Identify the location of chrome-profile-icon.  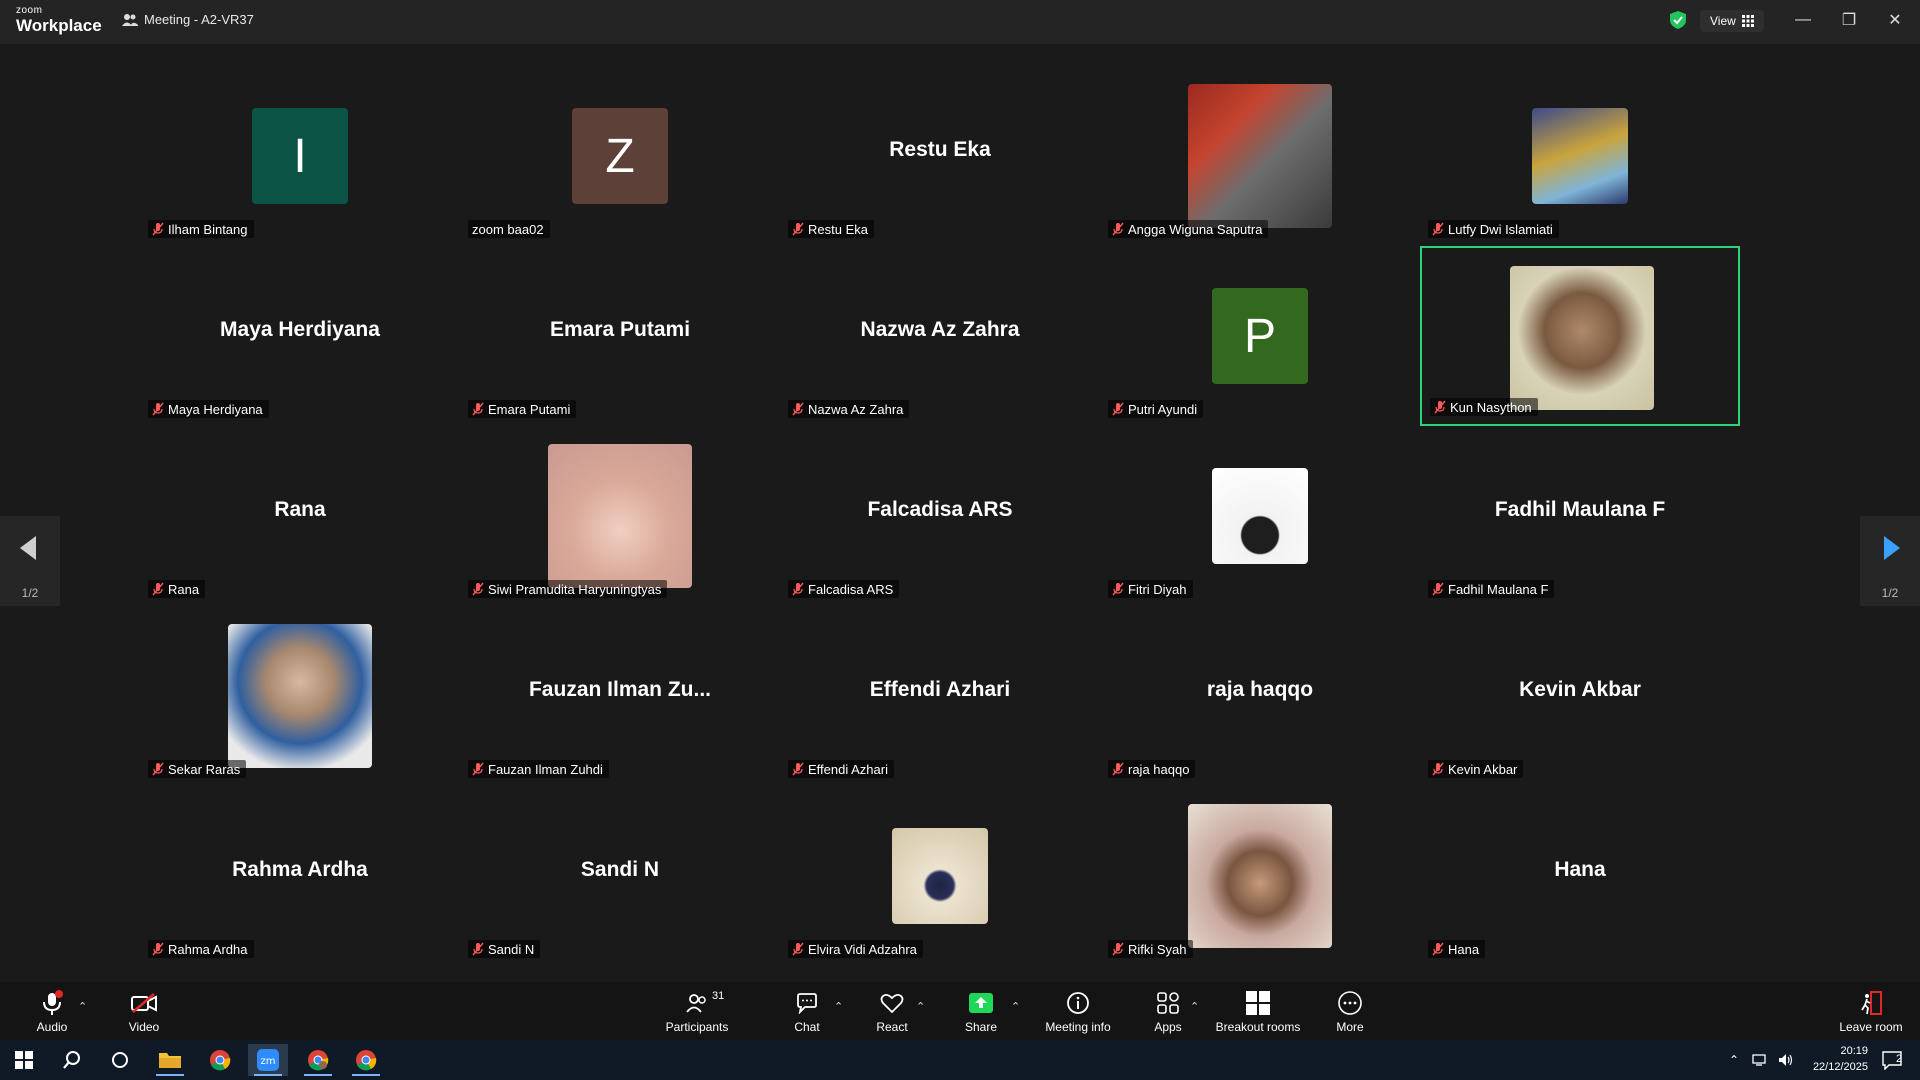
(318, 1060).